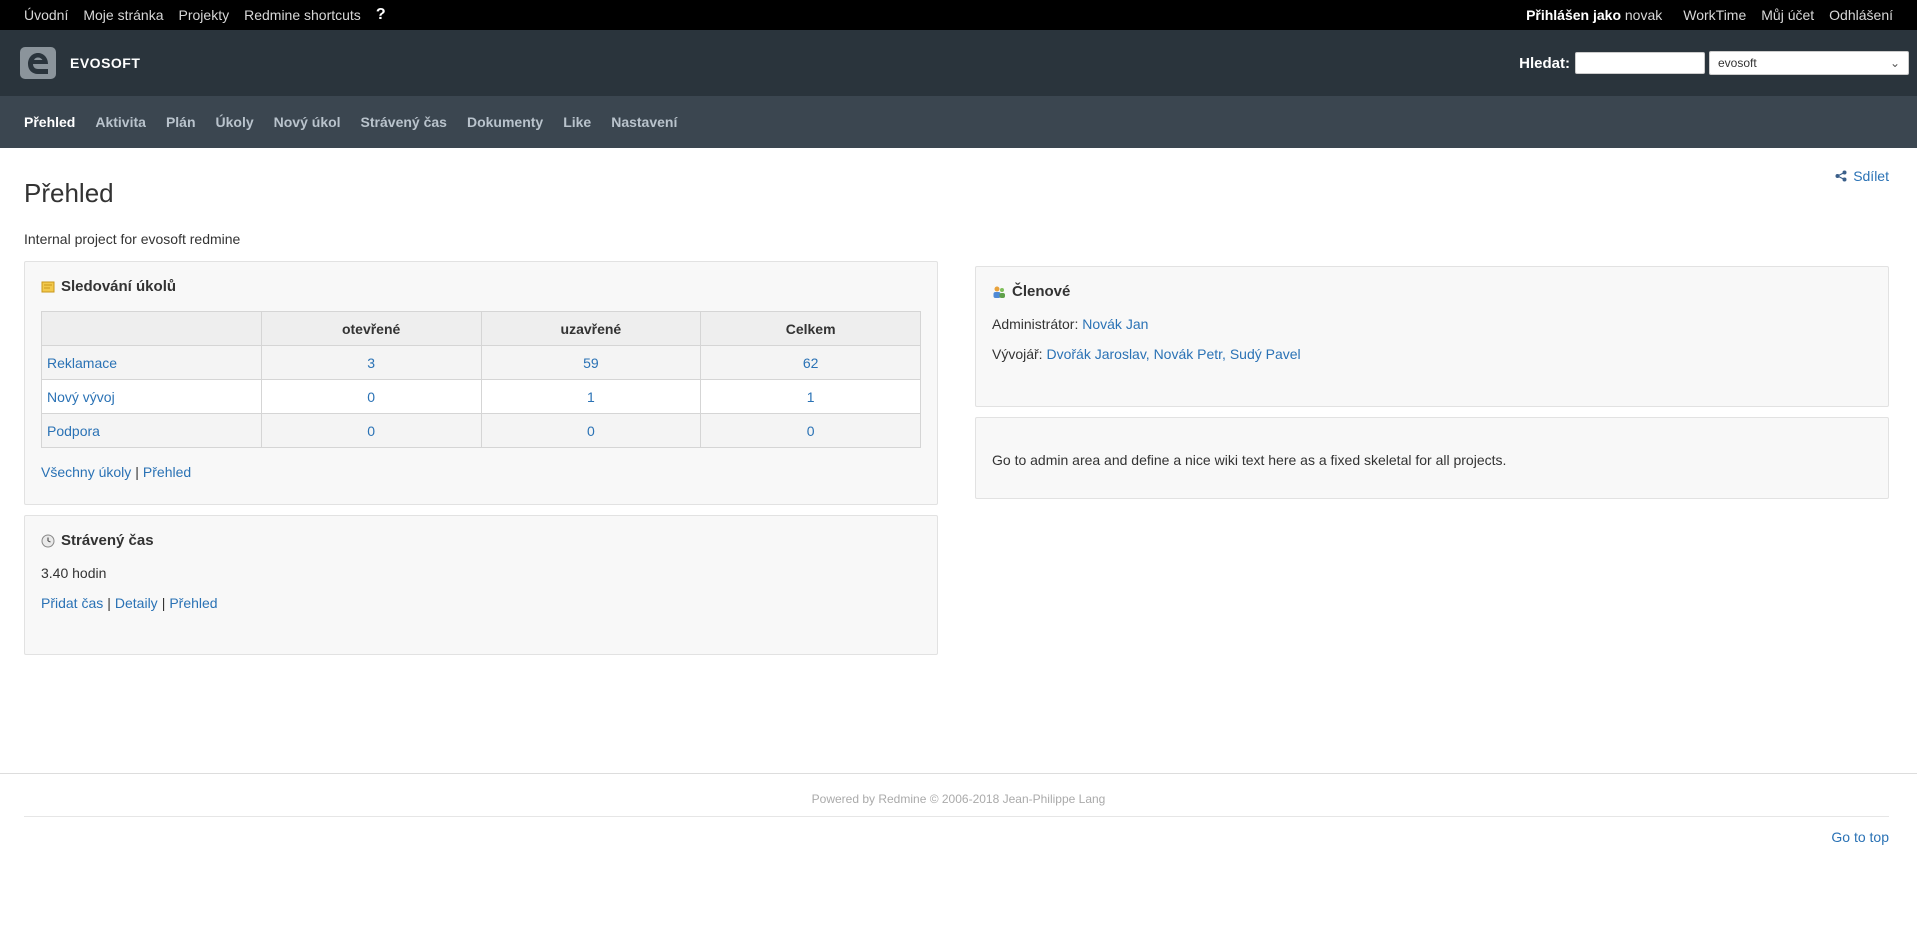  Describe the element at coordinates (1860, 837) in the screenshot. I see `go-to-top-link: Go to top` at that location.